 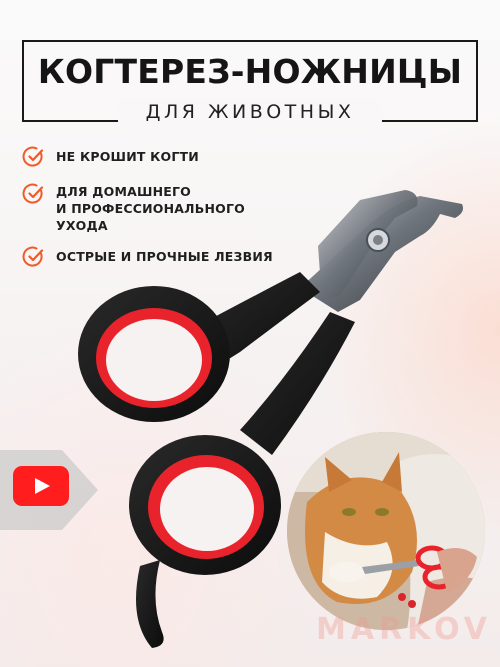 I want to click on feature-item: ОСТРЫЕ И ПРОЧНЫЕ ЛЕЗВИЯ, so click(x=147, y=257).